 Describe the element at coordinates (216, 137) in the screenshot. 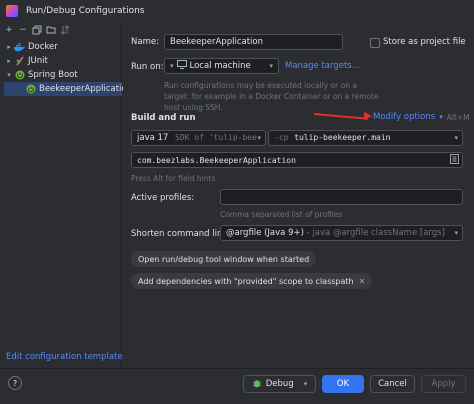

I see `jdk-detail: SDK of 'tulip-bee` at that location.